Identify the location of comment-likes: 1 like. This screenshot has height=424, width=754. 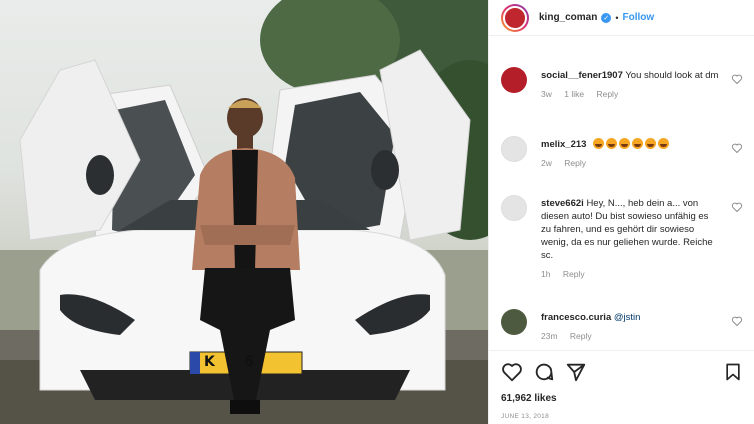
(574, 94).